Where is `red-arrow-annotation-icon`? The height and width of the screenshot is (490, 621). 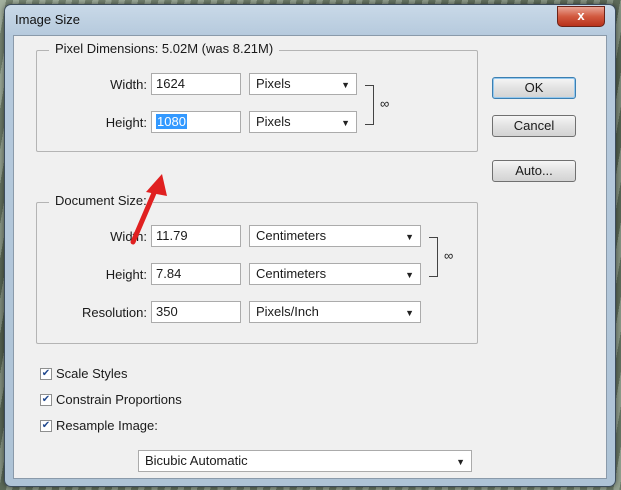 red-arrow-annotation-icon is located at coordinates (148, 209).